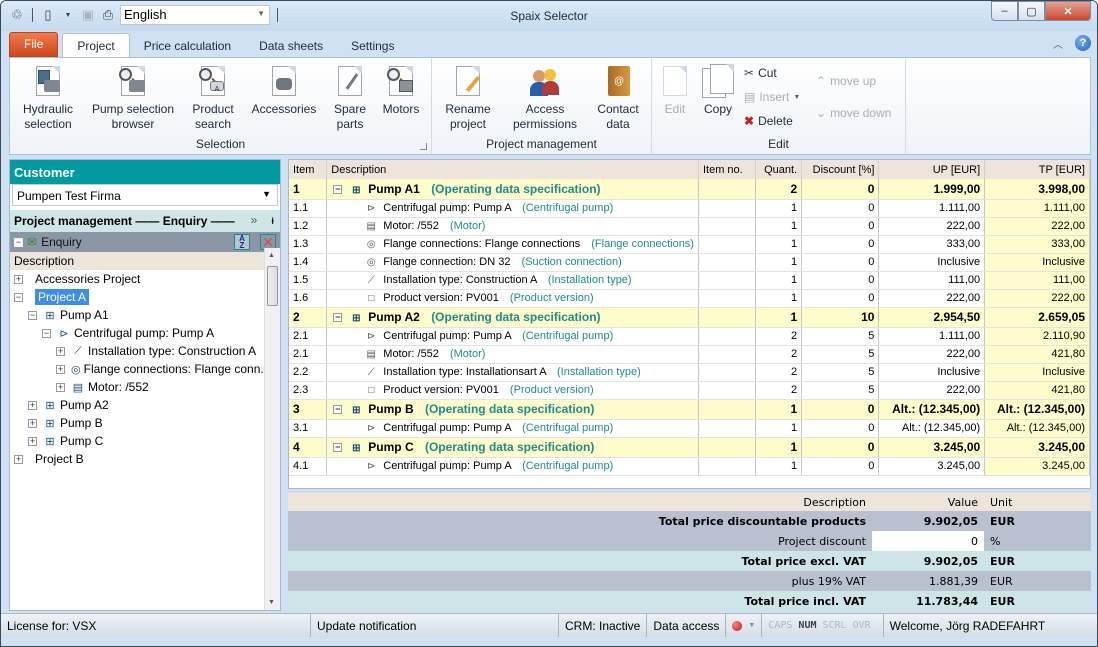 The height and width of the screenshot is (647, 1098). Describe the element at coordinates (768, 121) in the screenshot. I see `delete-button: ✖ Delete` at that location.